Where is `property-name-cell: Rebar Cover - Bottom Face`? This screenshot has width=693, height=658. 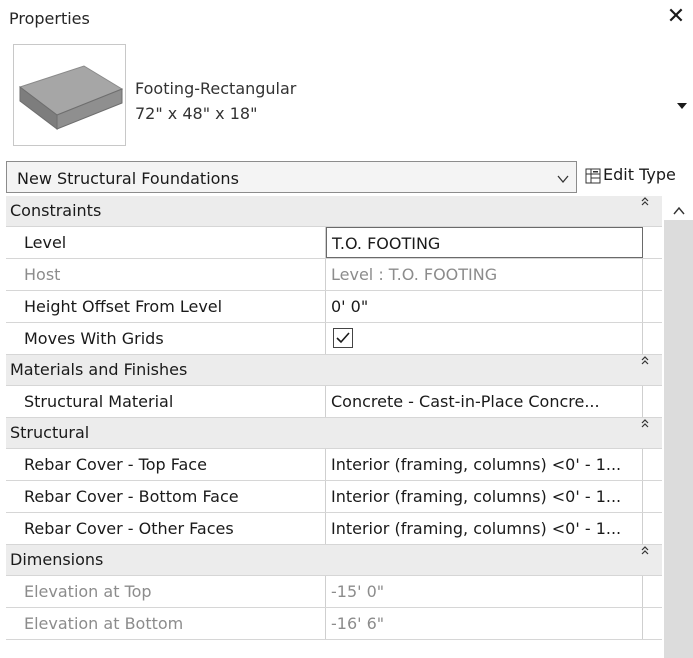 property-name-cell: Rebar Cover - Bottom Face is located at coordinates (166, 496).